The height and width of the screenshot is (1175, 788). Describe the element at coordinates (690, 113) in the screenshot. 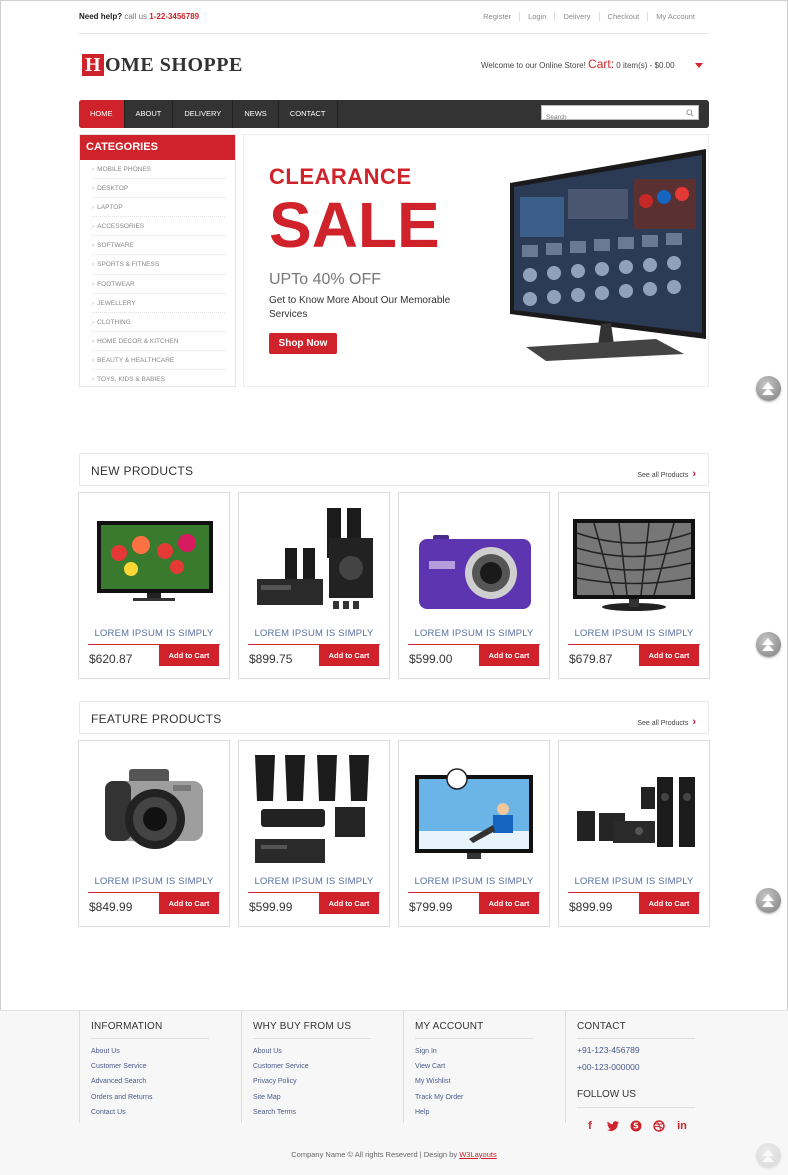

I see `search-icon` at that location.